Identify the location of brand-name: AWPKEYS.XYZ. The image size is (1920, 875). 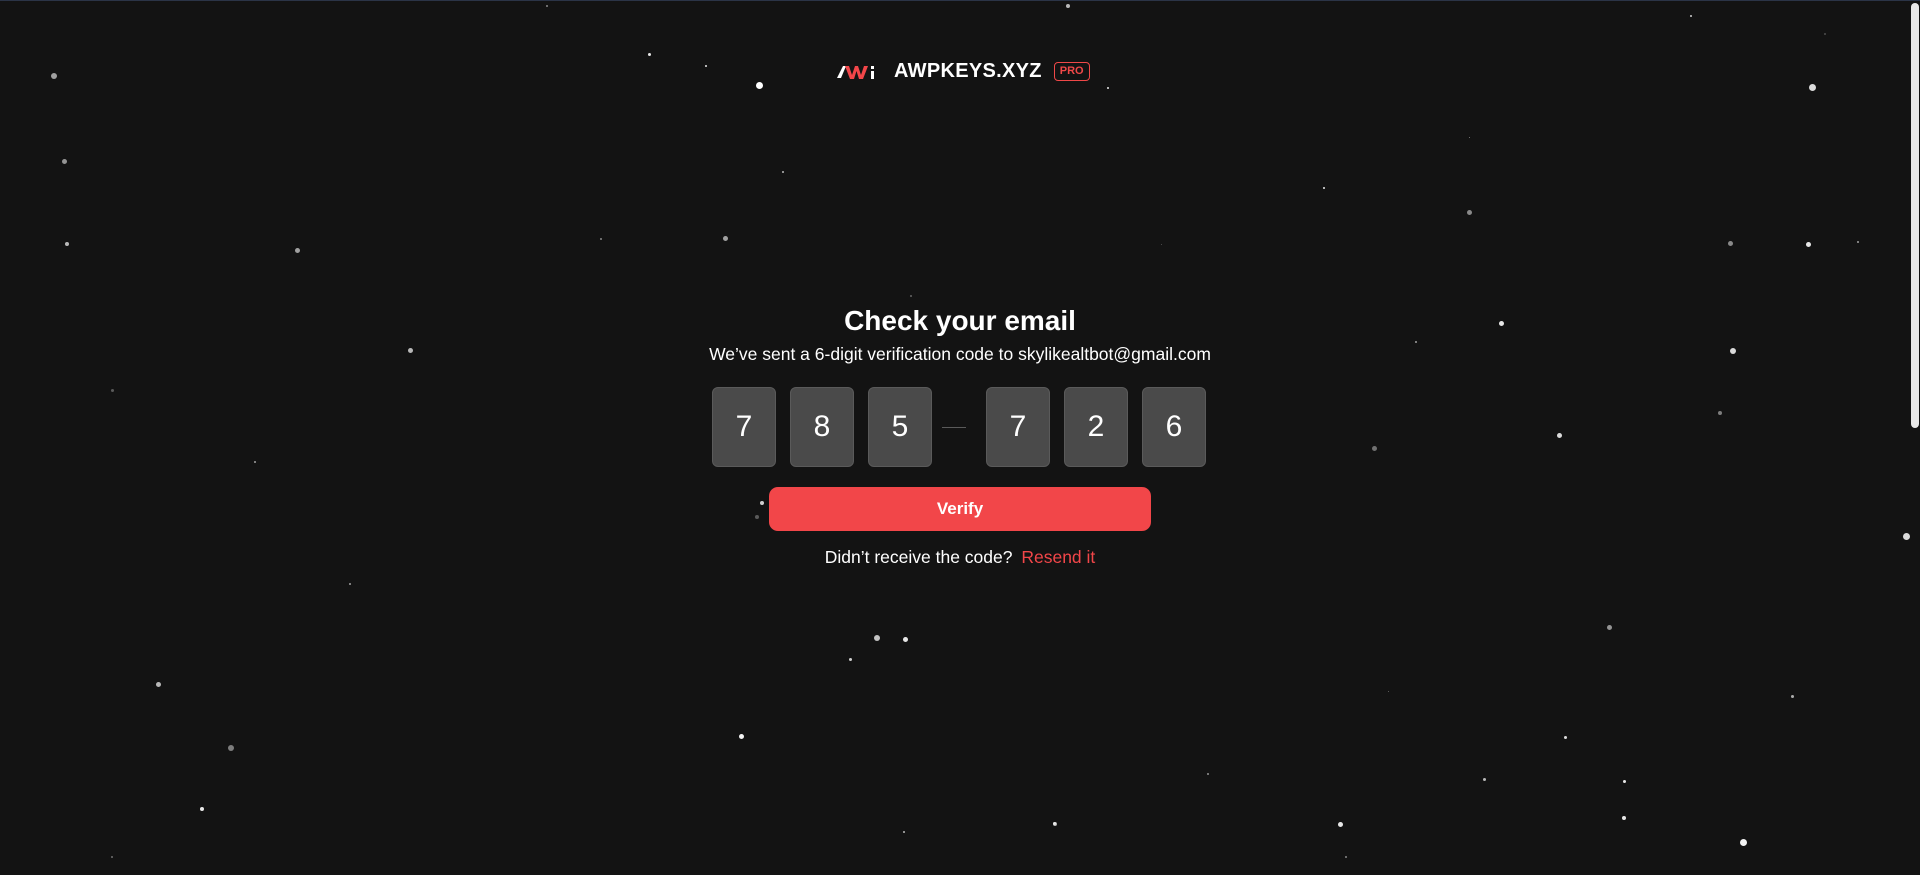
(968, 70).